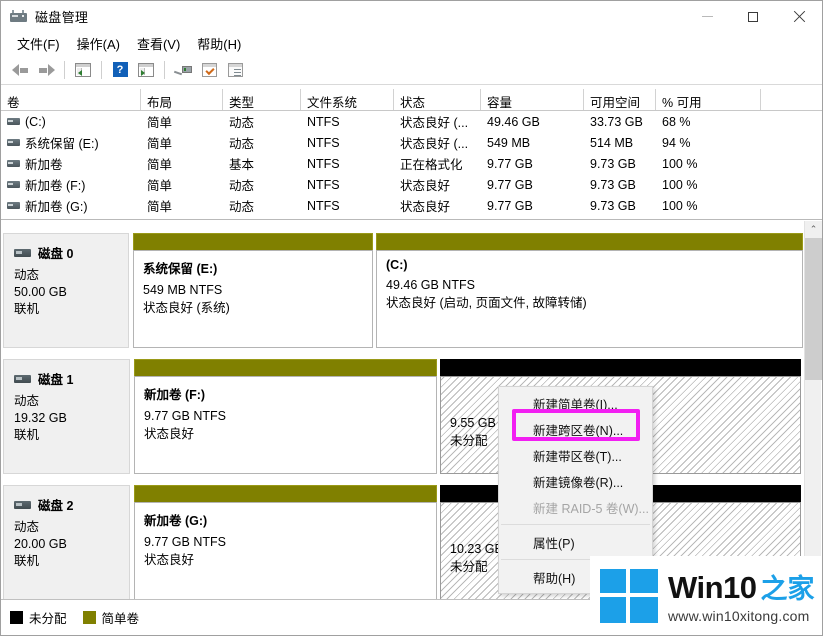 The image size is (823, 636). I want to click on partition-body: 新加卷 (G:) 9.77 GB NTFS 状态良好, so click(285, 550).